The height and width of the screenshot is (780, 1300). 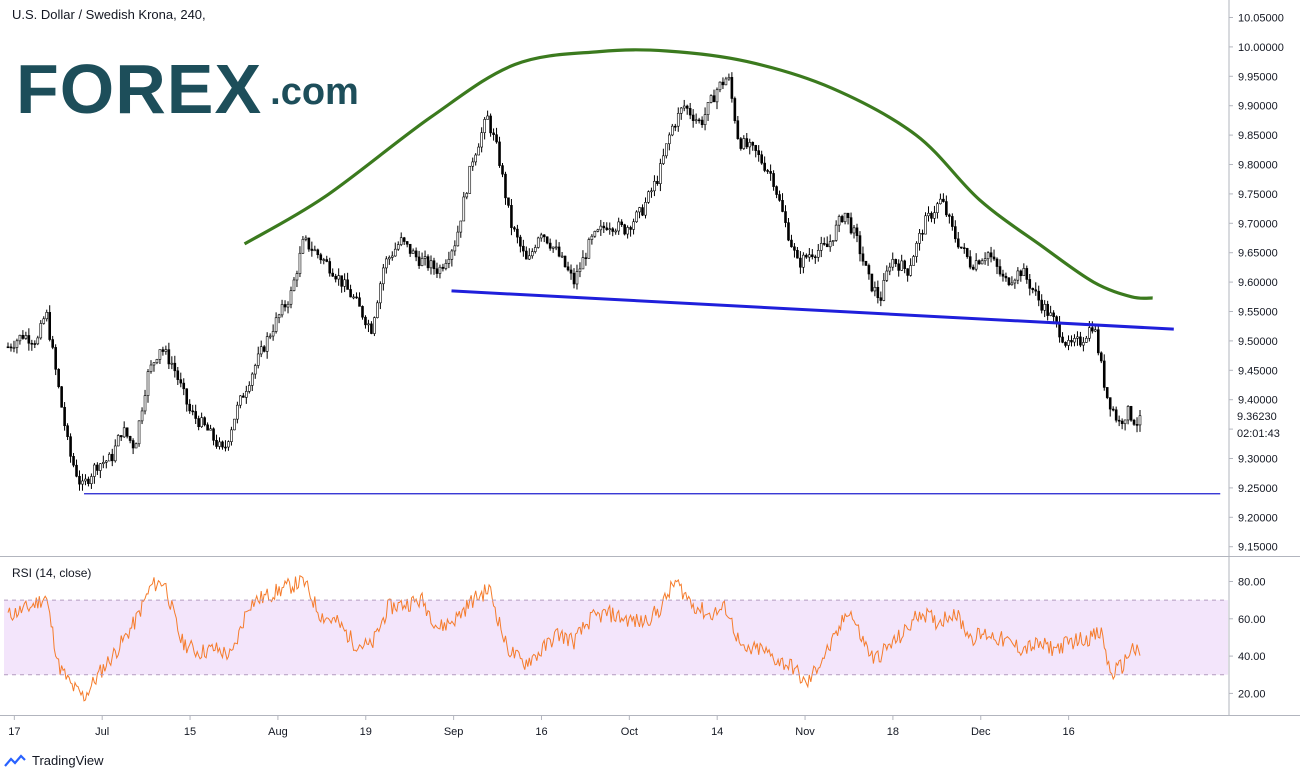 What do you see at coordinates (1258, 254) in the screenshot?
I see `price-tick-label: 9.65000` at bounding box center [1258, 254].